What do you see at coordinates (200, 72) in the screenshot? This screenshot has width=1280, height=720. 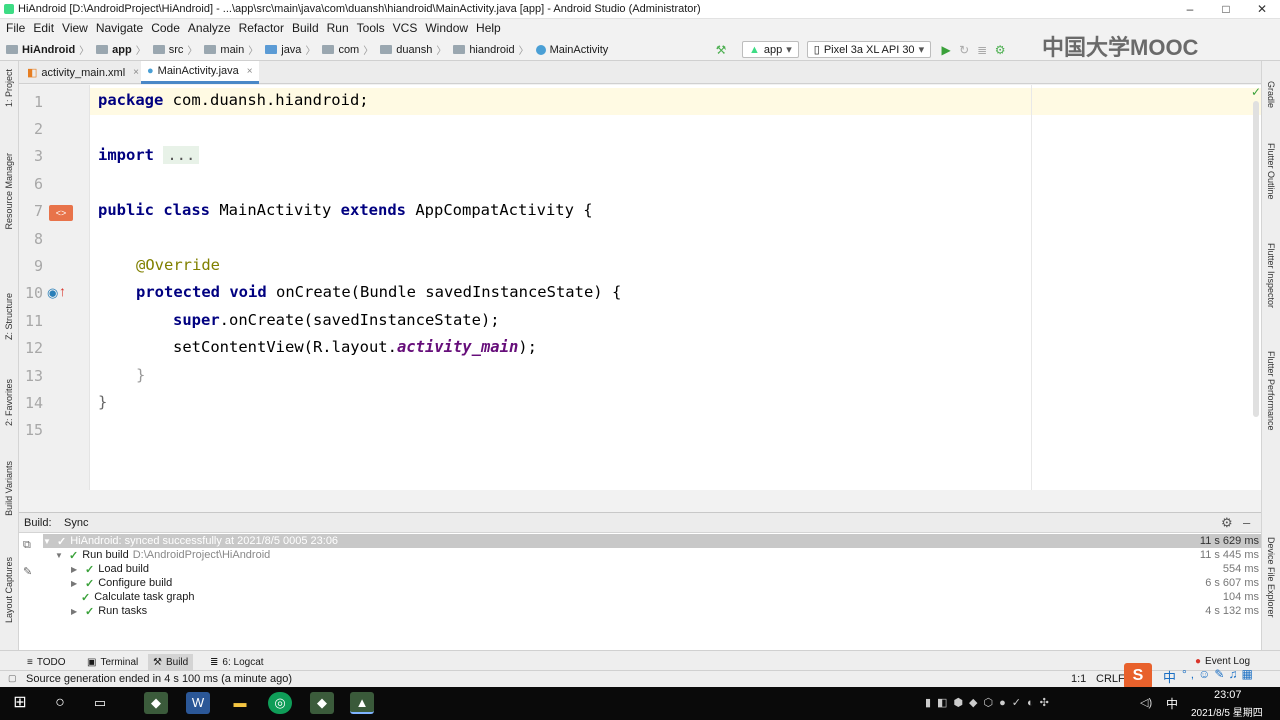 I see `tab-mainactivity-java: ● MainActivity.java ×` at bounding box center [200, 72].